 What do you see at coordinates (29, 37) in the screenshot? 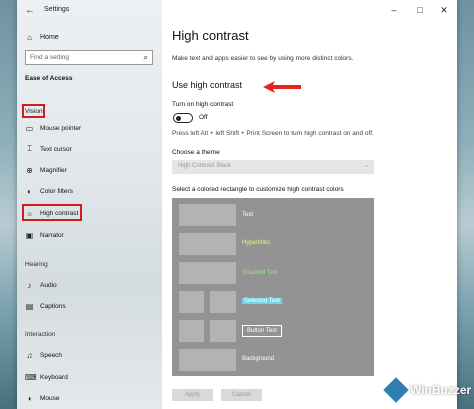
I see `home-icon: ⌂` at bounding box center [29, 37].